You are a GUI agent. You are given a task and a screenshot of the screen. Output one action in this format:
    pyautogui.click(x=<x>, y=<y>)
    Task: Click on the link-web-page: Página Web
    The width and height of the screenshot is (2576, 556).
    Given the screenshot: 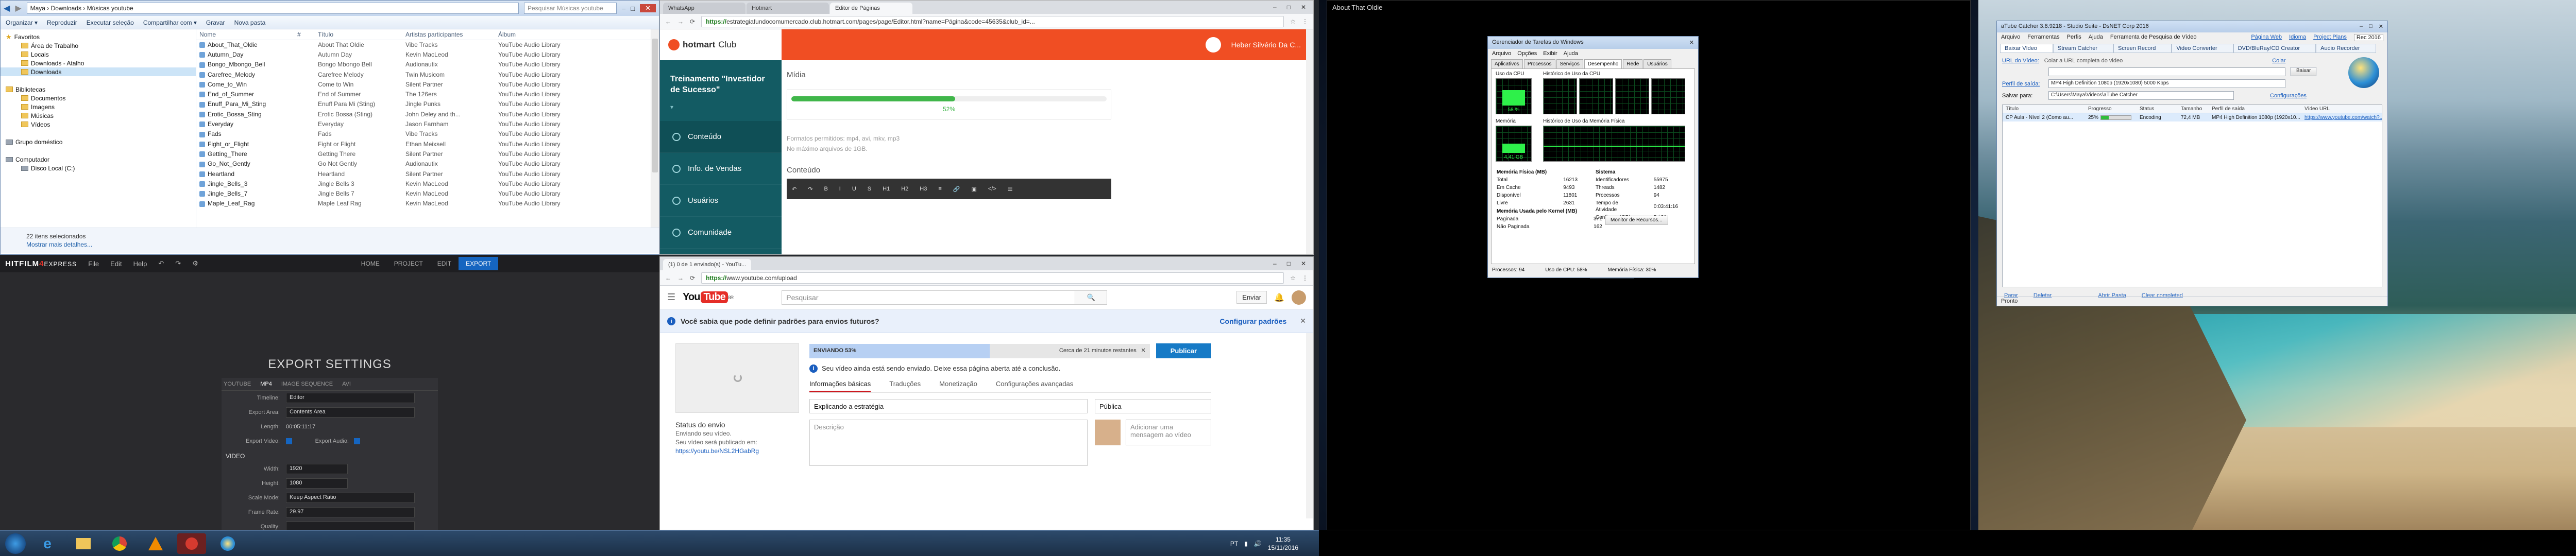 What is the action you would take?
    pyautogui.click(x=2266, y=37)
    